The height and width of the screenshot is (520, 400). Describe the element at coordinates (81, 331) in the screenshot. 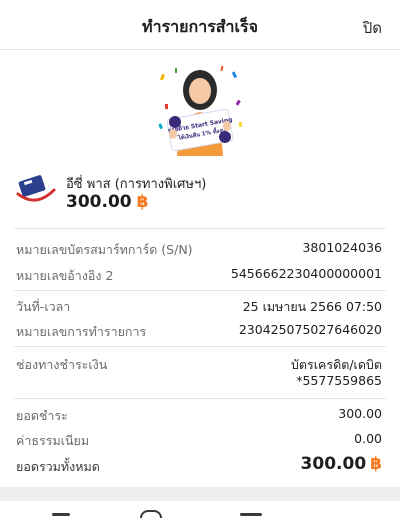

I see `detail-label: หมายเลขการทำรายการ` at that location.